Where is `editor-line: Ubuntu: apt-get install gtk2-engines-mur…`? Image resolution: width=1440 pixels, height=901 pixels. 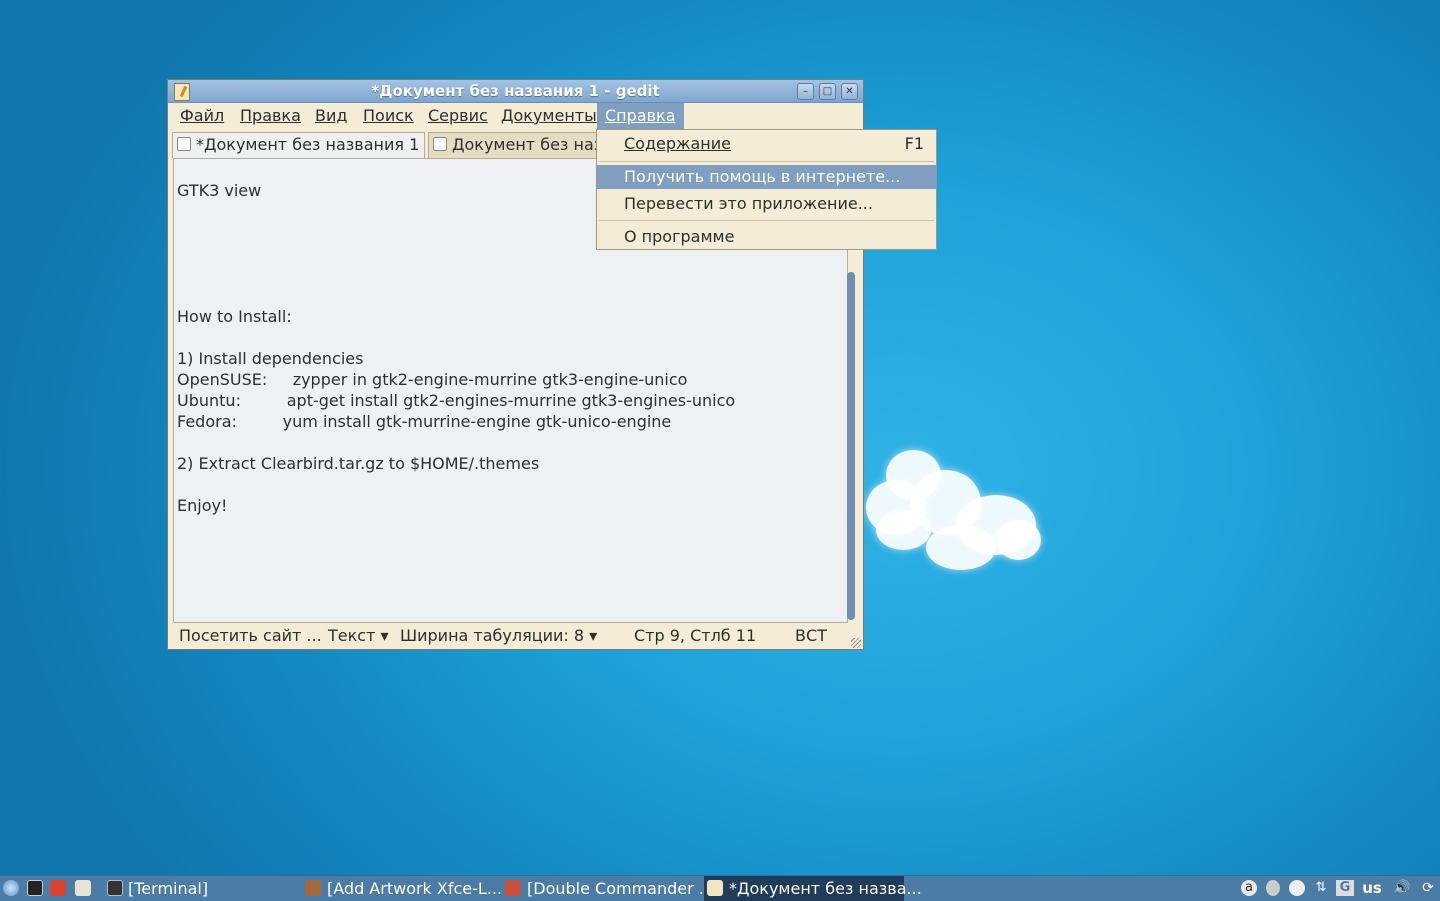 editor-line: Ubuntu: apt-get install gtk2-engines-mur… is located at coordinates (456, 400).